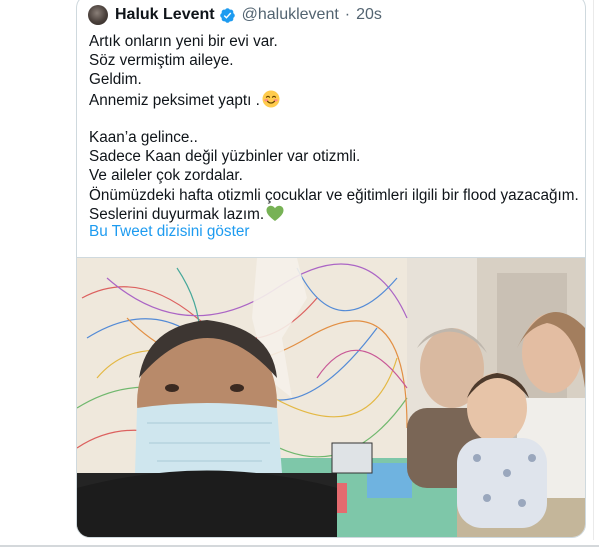 This screenshot has width=599, height=547. Describe the element at coordinates (271, 99) in the screenshot. I see `smiling-face-icon` at that location.